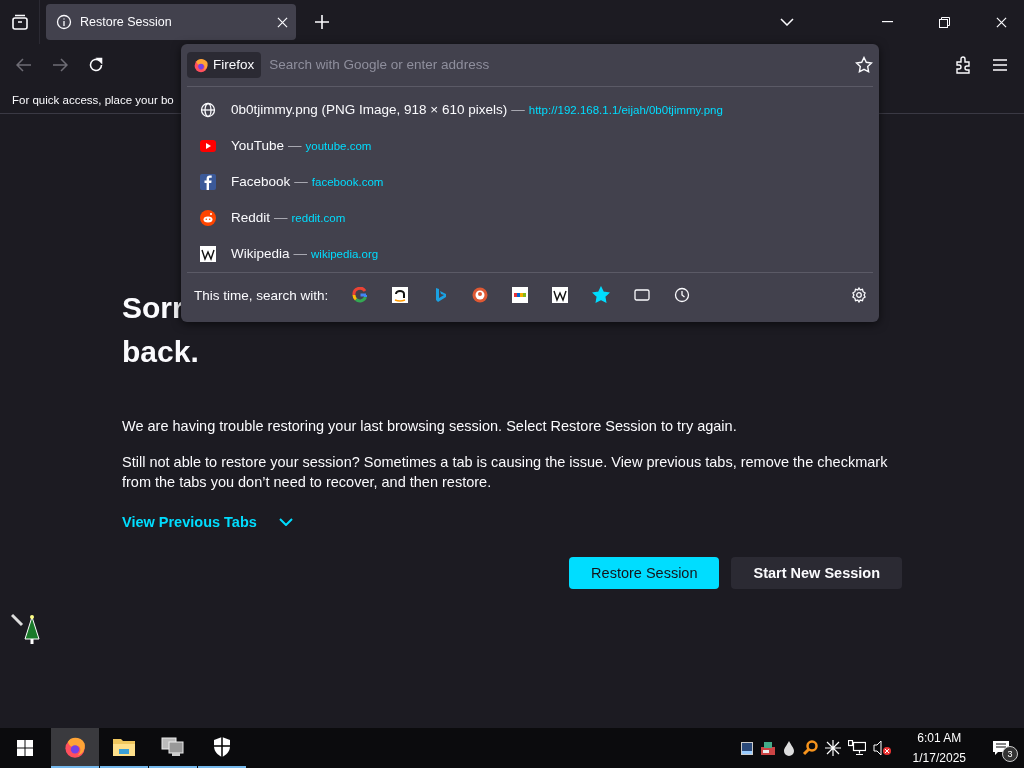 This screenshot has height=768, width=1024. What do you see at coordinates (642, 295) in the screenshot?
I see `tab-icon` at bounding box center [642, 295].